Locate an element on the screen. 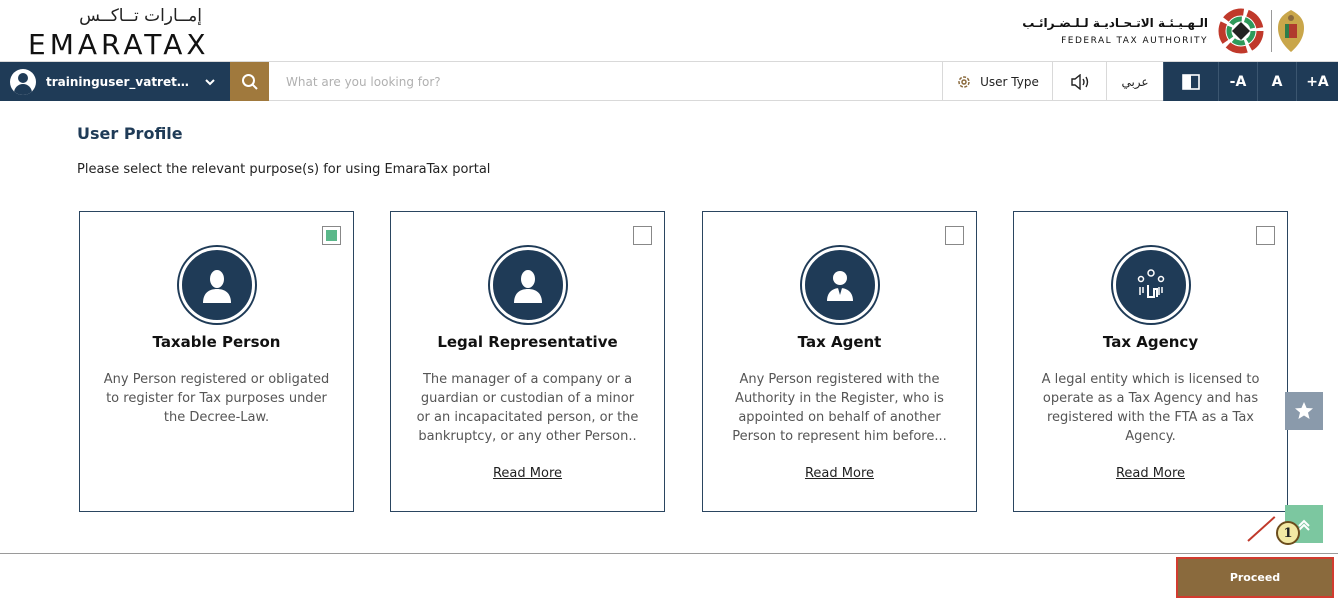 This screenshot has height=603, width=1338. search-icon is located at coordinates (249, 81).